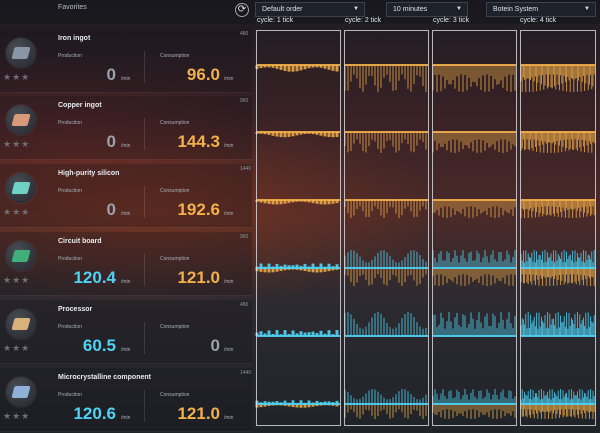 The height and width of the screenshot is (433, 600). What do you see at coordinates (386, 228) in the screenshot?
I see `cycle-2-panel` at bounding box center [386, 228].